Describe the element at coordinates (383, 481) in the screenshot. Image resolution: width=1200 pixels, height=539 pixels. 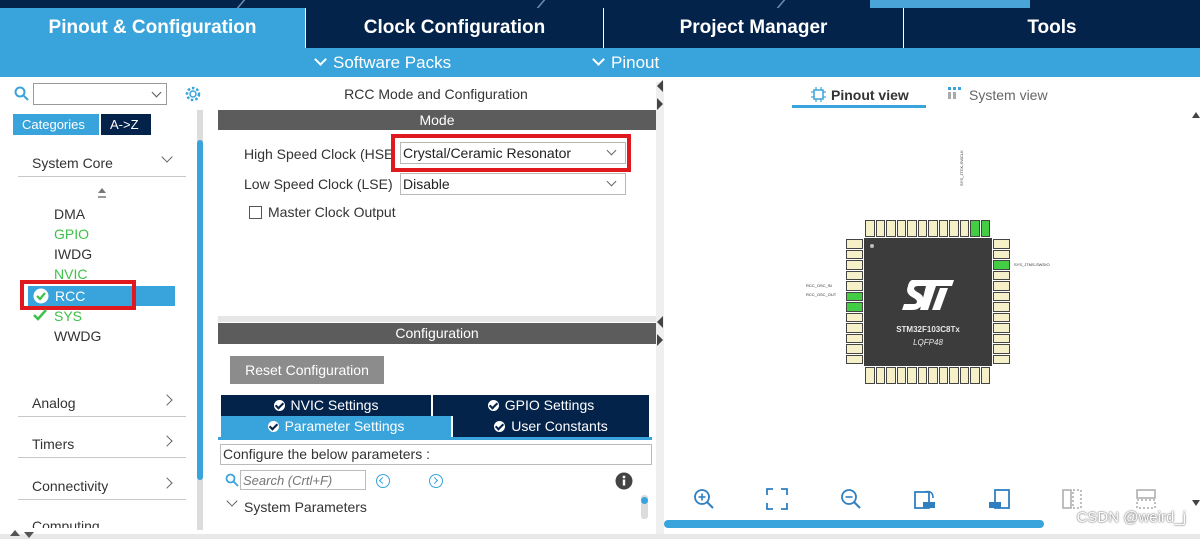
I see `search-previous-icon` at that location.